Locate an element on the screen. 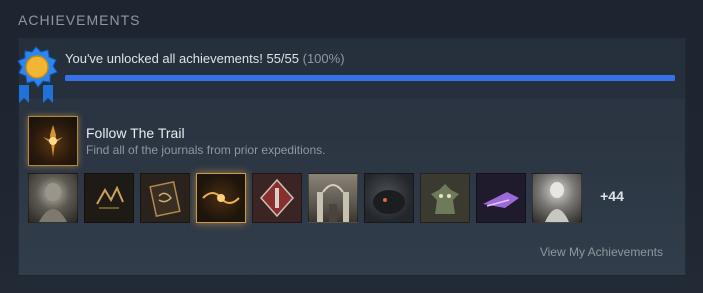 Image resolution: width=703 pixels, height=293 pixels. gold-runes-icon is located at coordinates (110, 197).